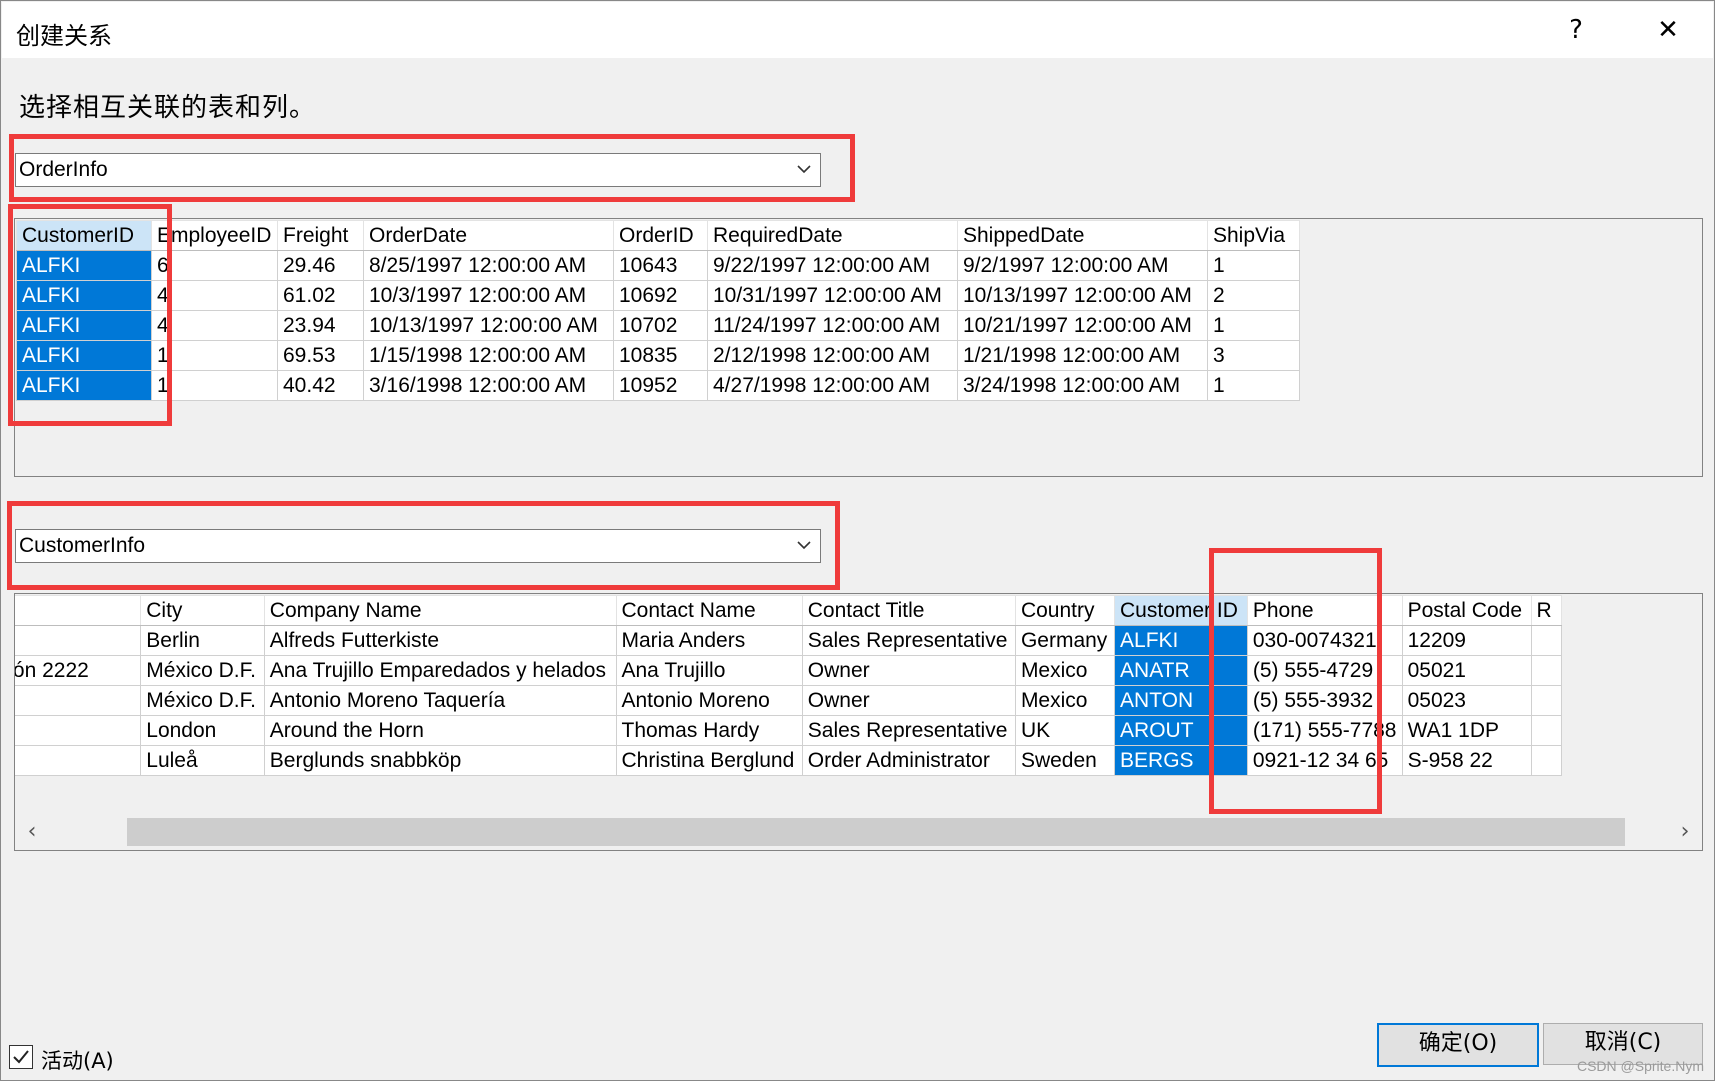 This screenshot has width=1715, height=1081. I want to click on related-table-cell: 030-0074321, so click(1324, 640).